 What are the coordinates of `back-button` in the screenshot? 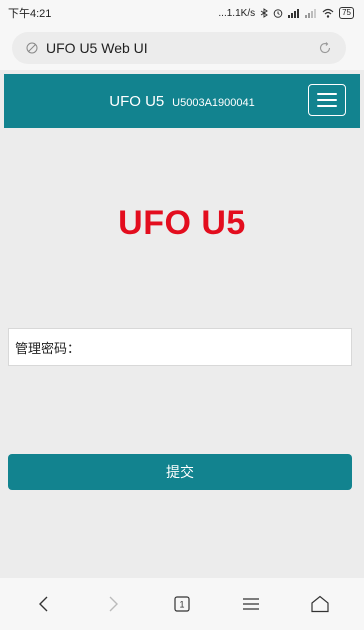 It's located at (44, 604).